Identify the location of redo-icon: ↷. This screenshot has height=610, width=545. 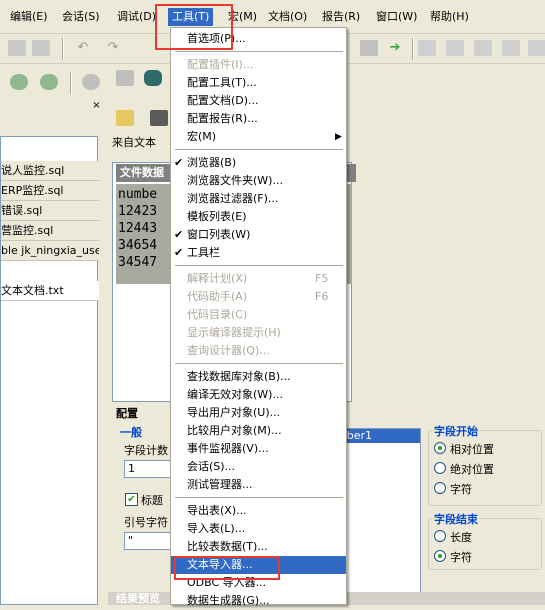
(113, 48).